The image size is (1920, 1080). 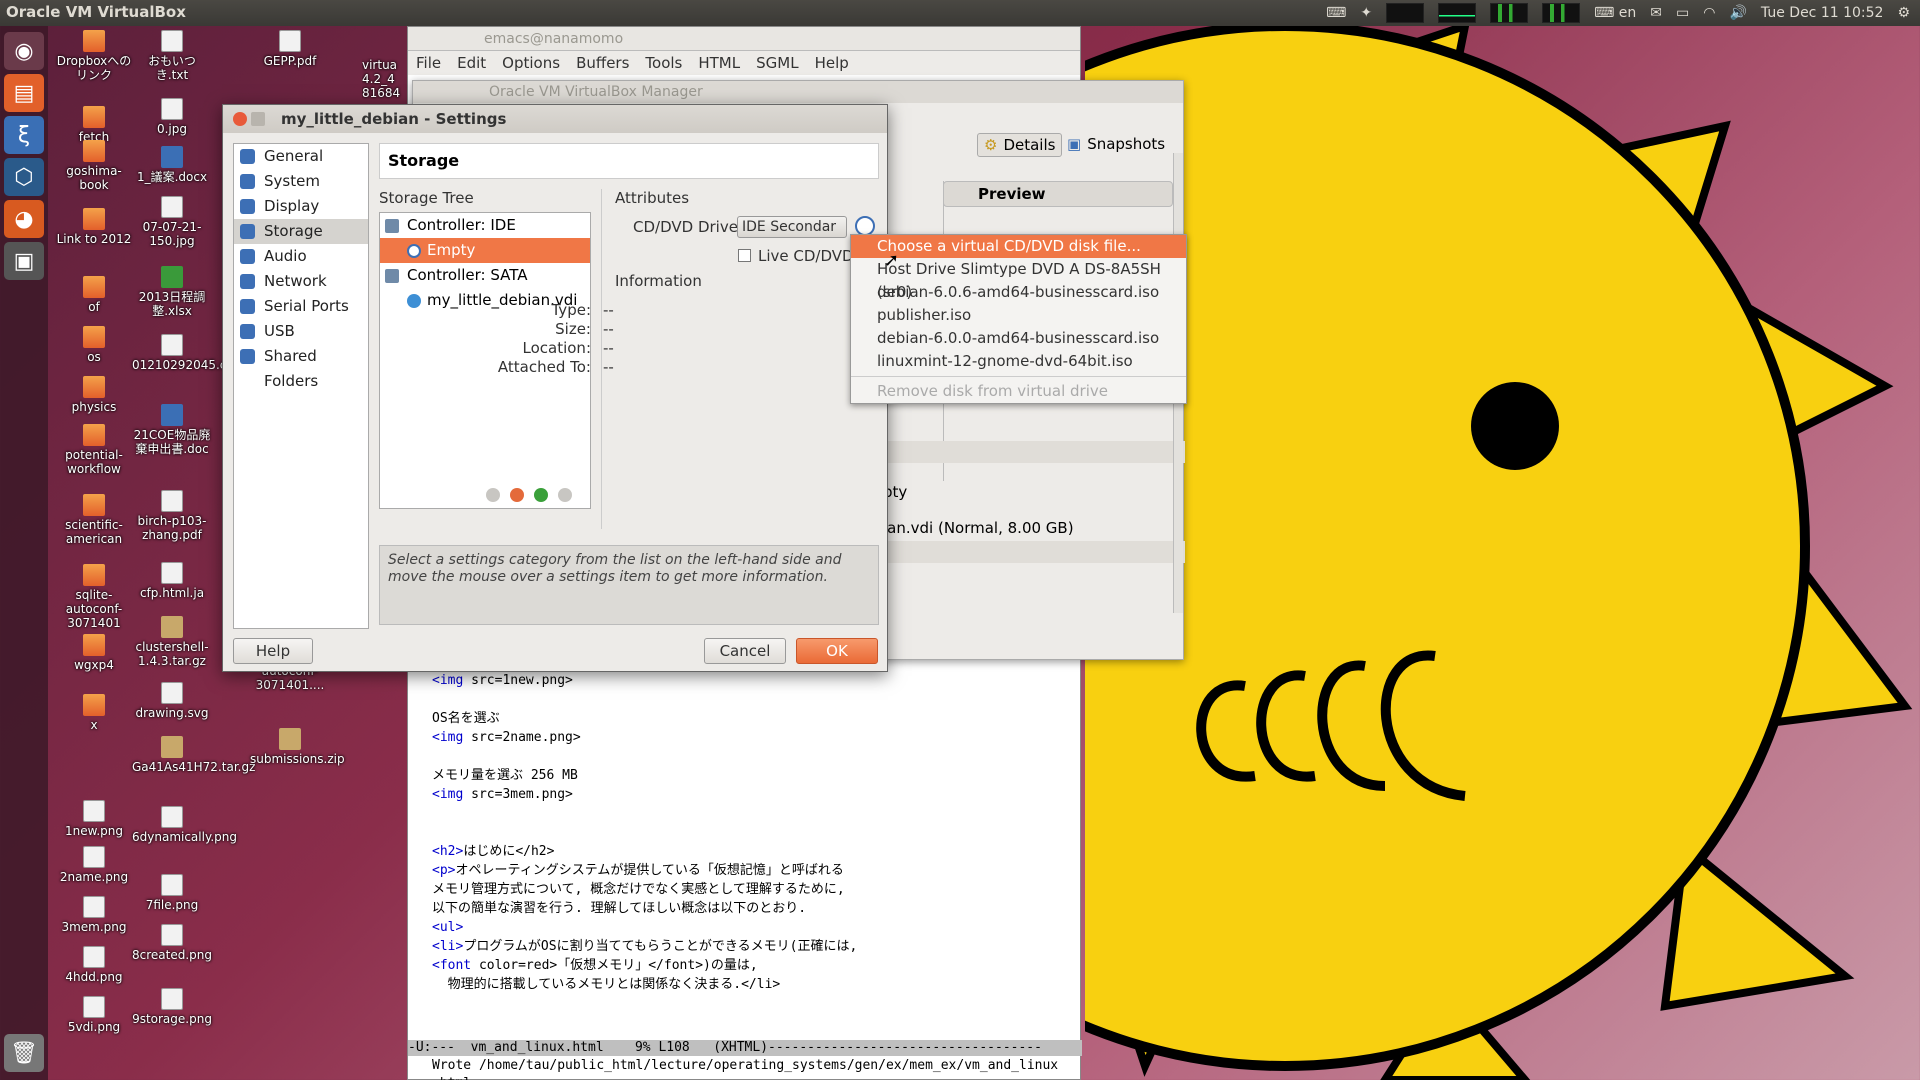 What do you see at coordinates (94, 653) in the screenshot?
I see `desktop-icon: wgxp4` at bounding box center [94, 653].